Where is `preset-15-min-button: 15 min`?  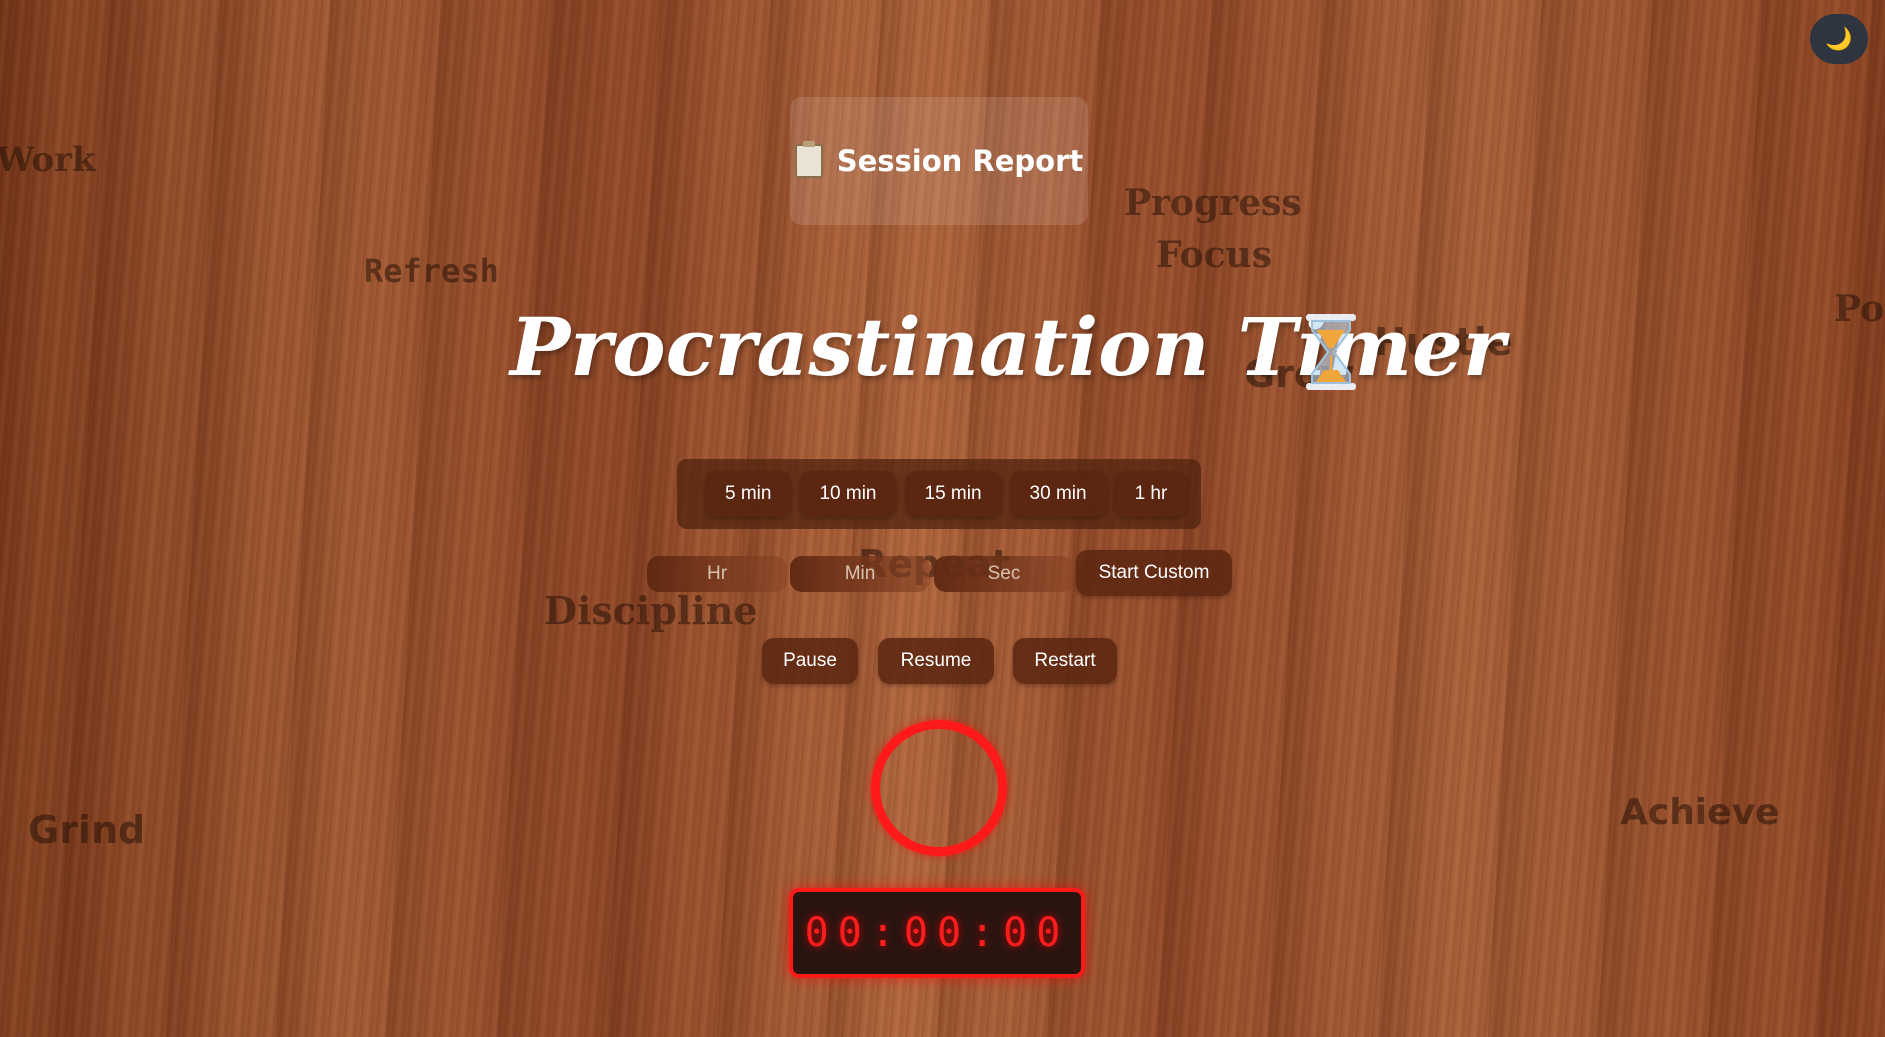
preset-15-min-button: 15 min is located at coordinates (953, 494).